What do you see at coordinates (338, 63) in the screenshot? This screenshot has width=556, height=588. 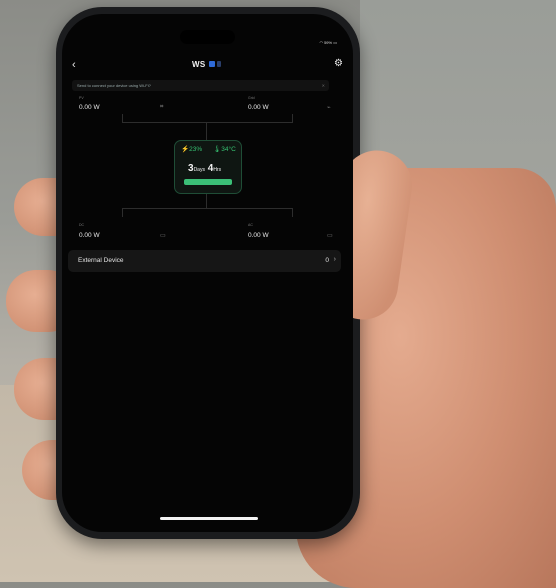 I see `gear-icon: ⚙` at bounding box center [338, 63].